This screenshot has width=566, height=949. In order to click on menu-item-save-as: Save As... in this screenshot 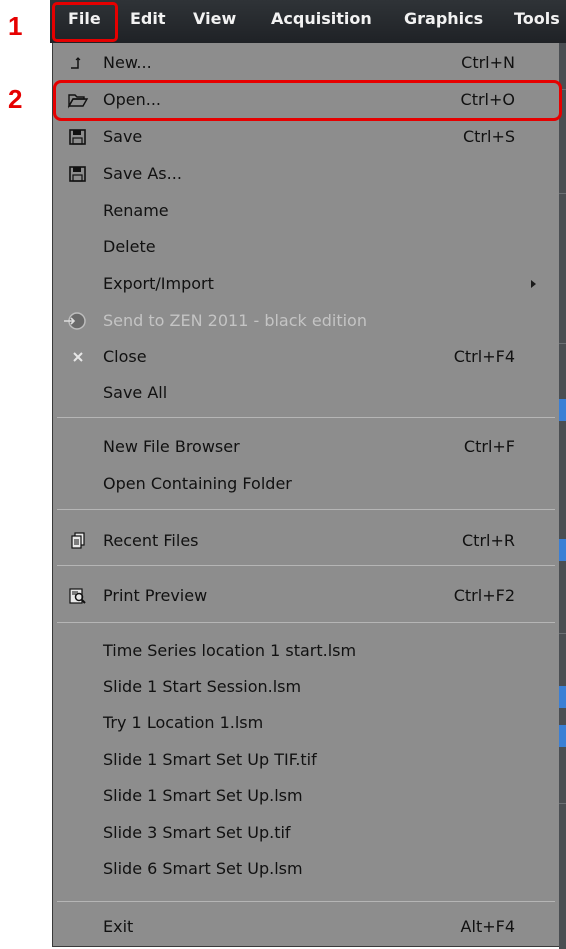, I will do `click(305, 174)`.